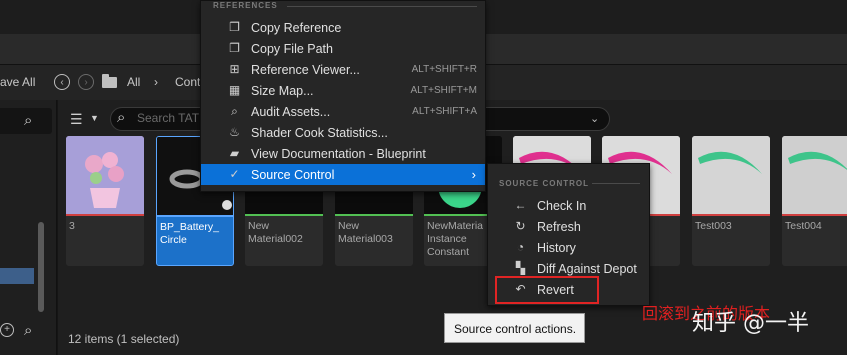  Describe the element at coordinates (234, 174) in the screenshot. I see `source-control-icon: ✓` at that location.